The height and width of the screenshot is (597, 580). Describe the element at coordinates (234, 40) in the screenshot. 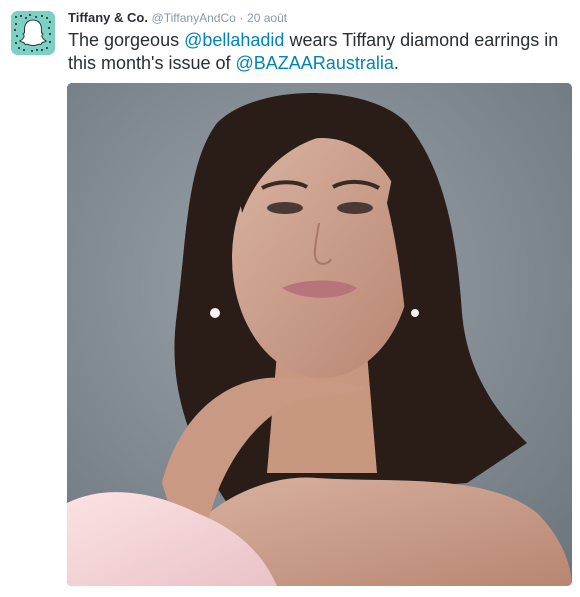

I see `mention-link: @bellahadid` at that location.